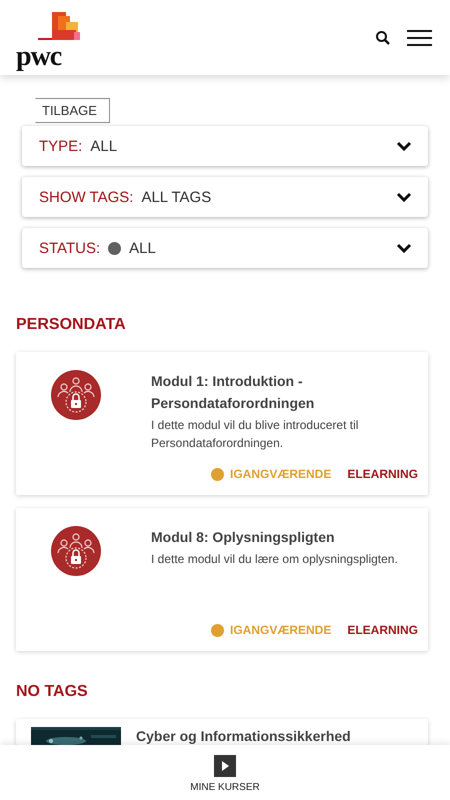  Describe the element at coordinates (275, 559) in the screenshot. I see `course-description: I dette modul vil du lære om oplysningspligten.` at that location.